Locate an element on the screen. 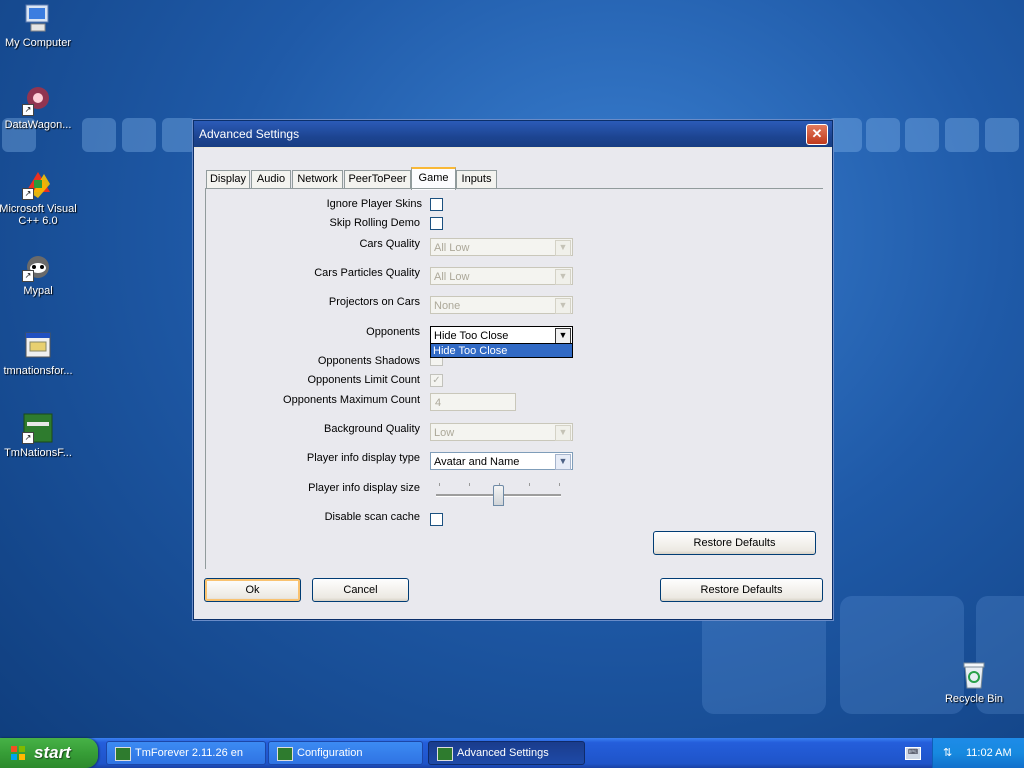 The height and width of the screenshot is (768, 1024). ignore-player-skins-checkbox is located at coordinates (436, 204).